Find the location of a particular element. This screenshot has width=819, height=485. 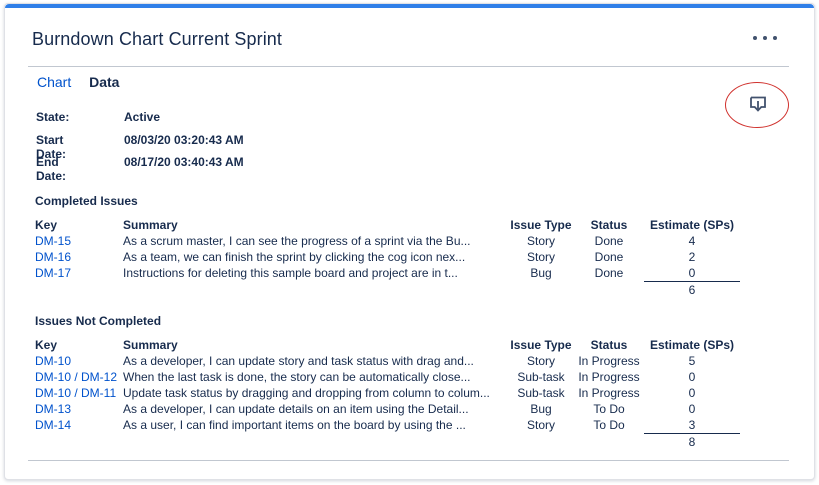

issue-key-link: DM-10 / DM-11 is located at coordinates (75, 393).